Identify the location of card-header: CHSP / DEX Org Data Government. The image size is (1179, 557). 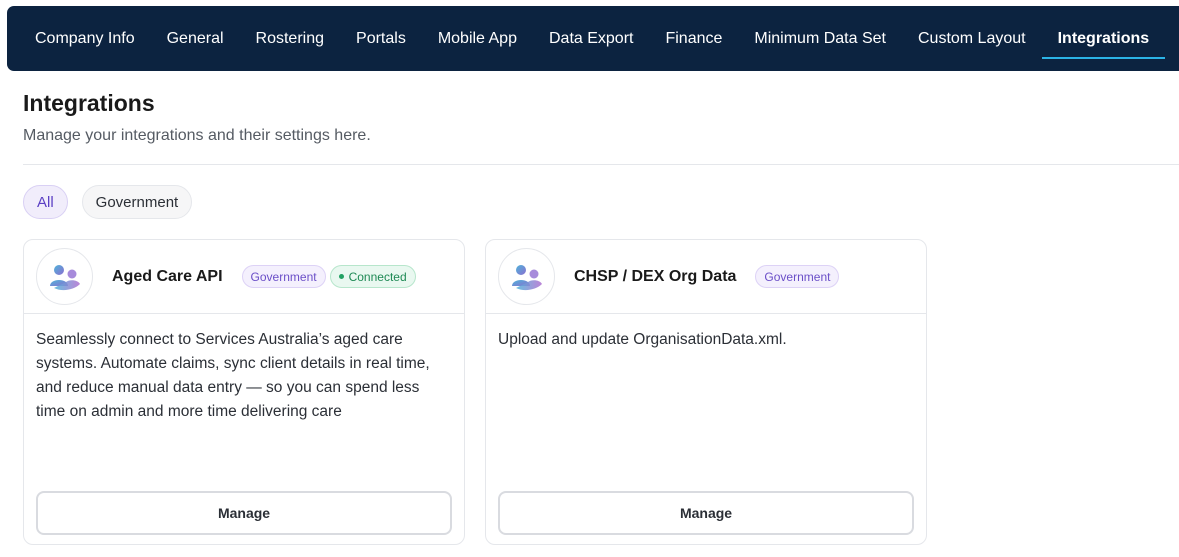
(706, 277).